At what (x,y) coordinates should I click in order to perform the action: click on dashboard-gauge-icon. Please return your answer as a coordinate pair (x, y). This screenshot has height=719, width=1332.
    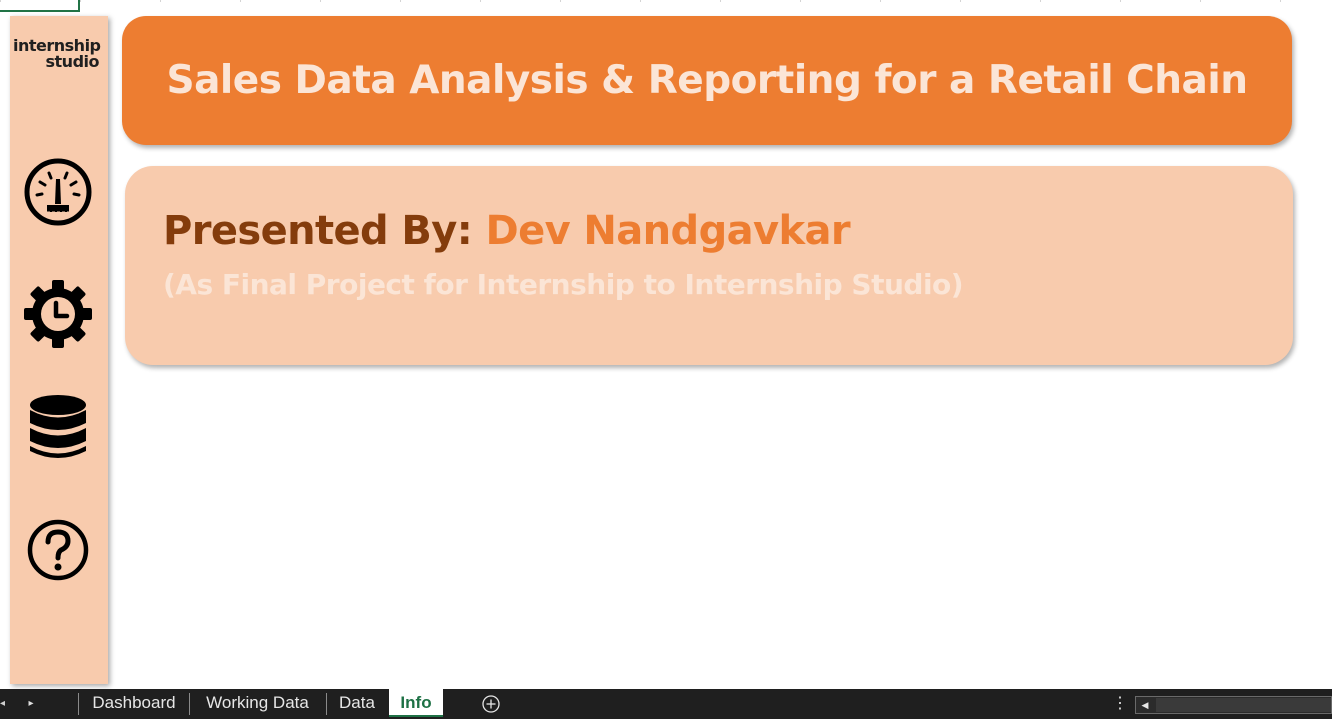
    Looking at the image, I should click on (58, 192).